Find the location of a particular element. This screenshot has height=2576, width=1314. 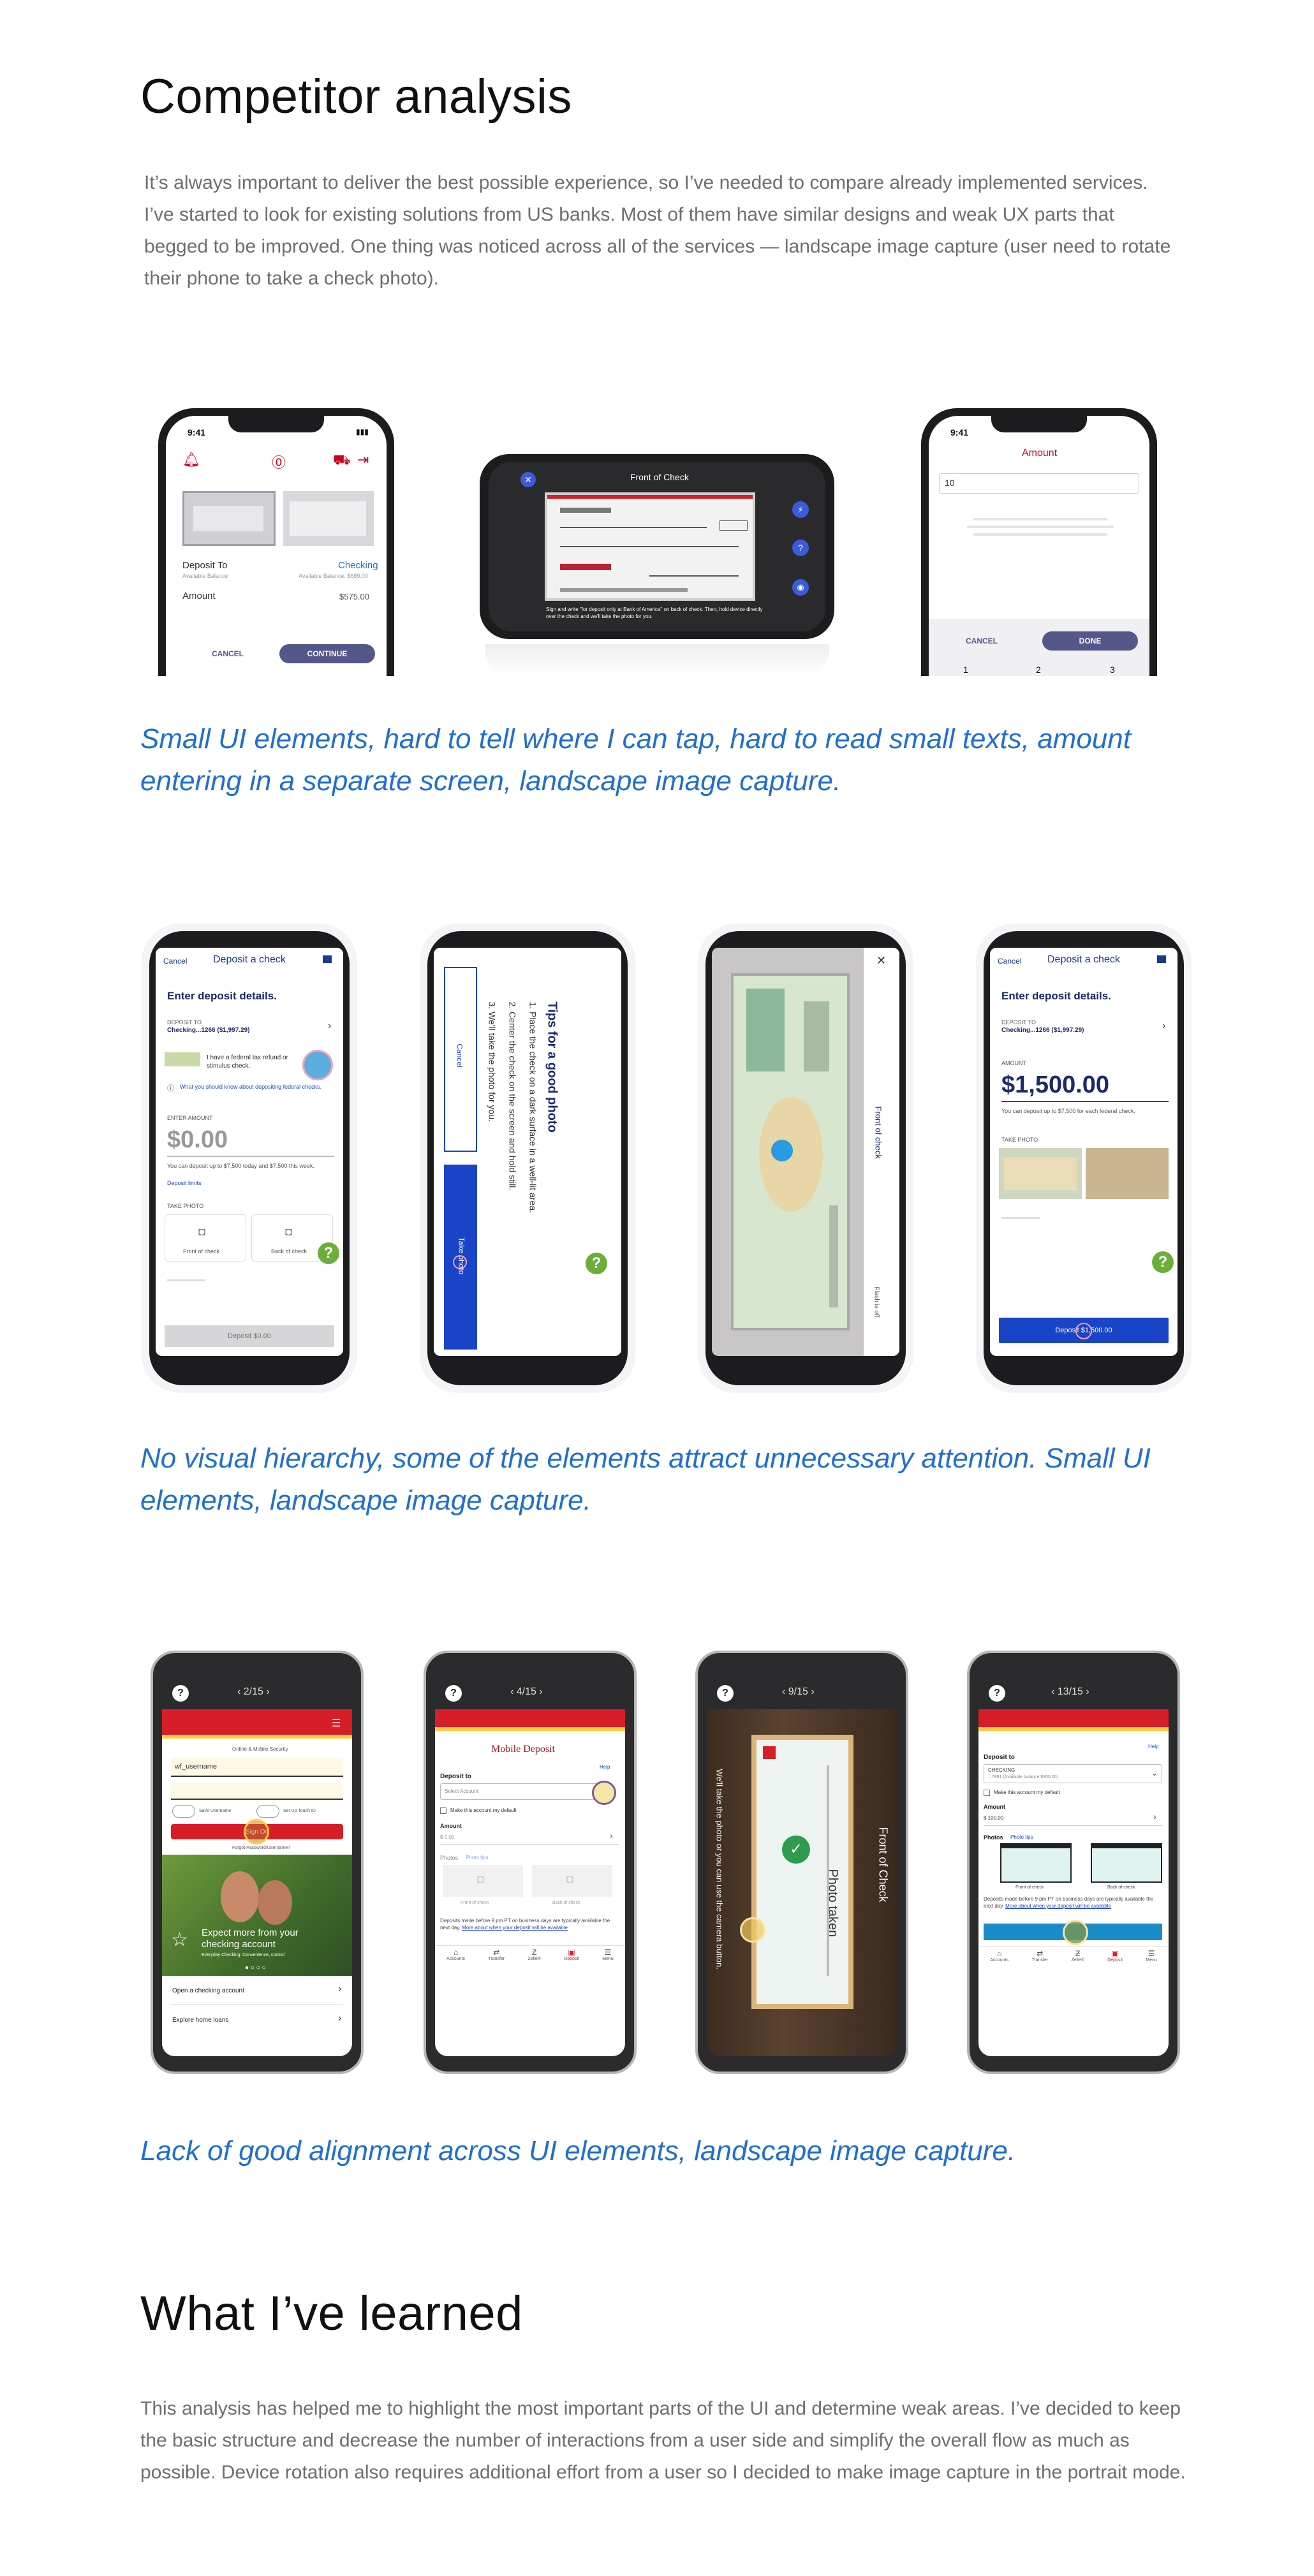

take-photo-label: TAKE PHOTO is located at coordinates (186, 1206).